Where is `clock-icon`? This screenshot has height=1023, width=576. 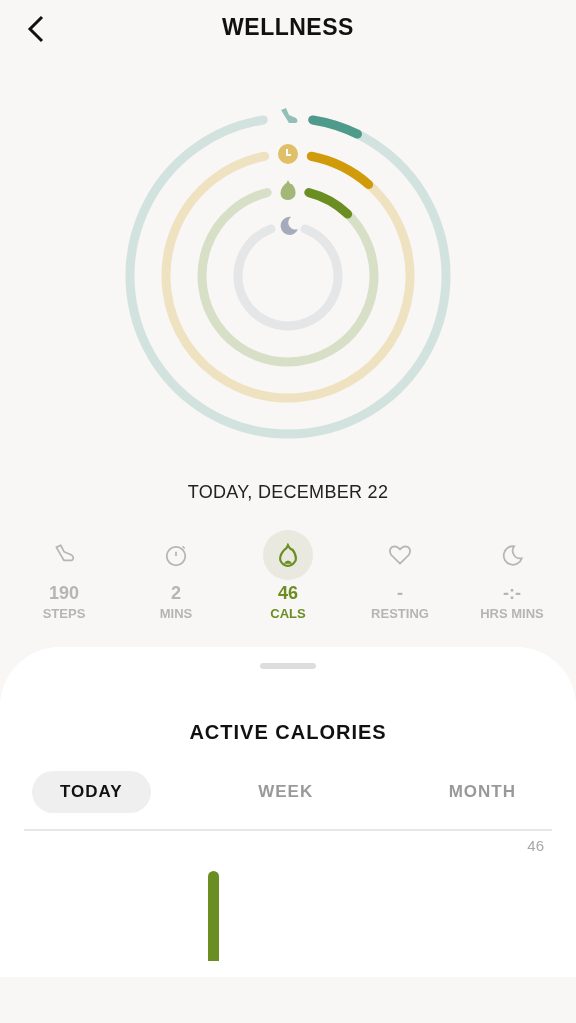
clock-icon is located at coordinates (288, 154).